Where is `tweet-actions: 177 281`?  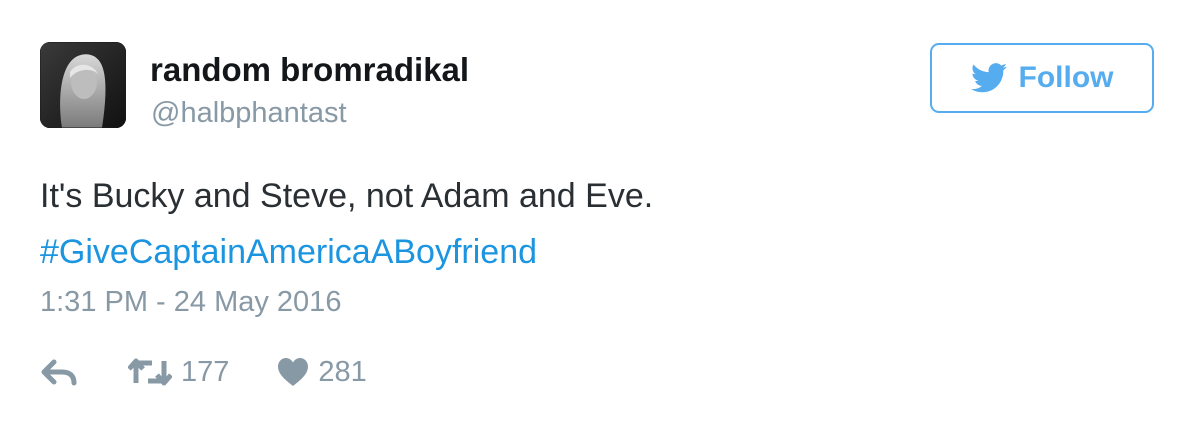
tweet-actions: 177 281 is located at coordinates (203, 372).